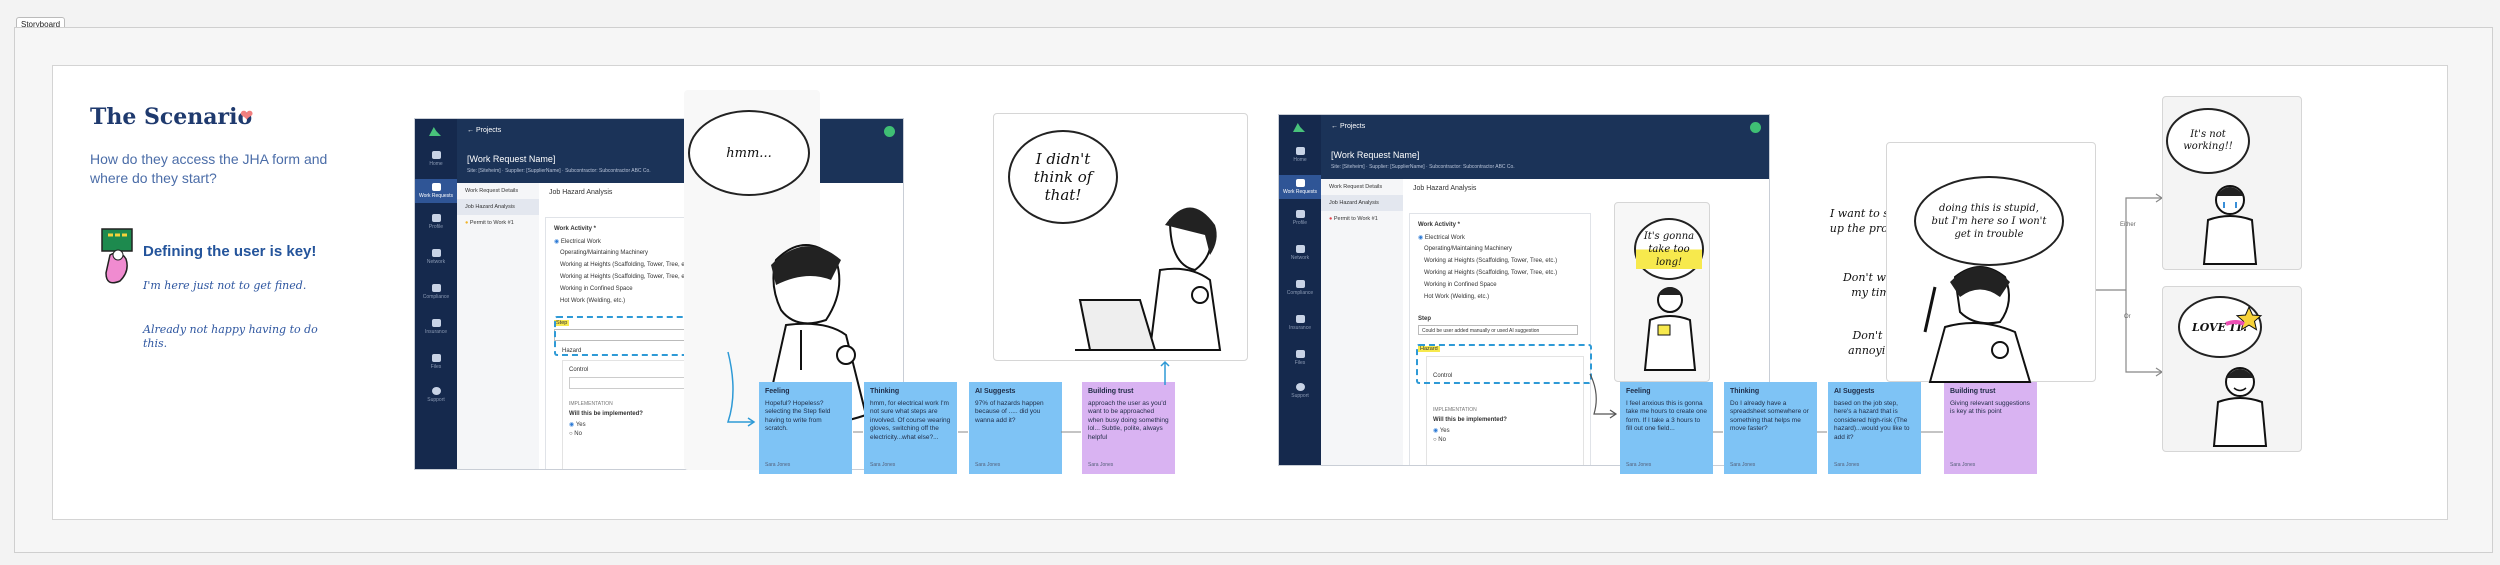  Describe the element at coordinates (1670, 329) in the screenshot. I see `phone-woman-illustration` at that location.